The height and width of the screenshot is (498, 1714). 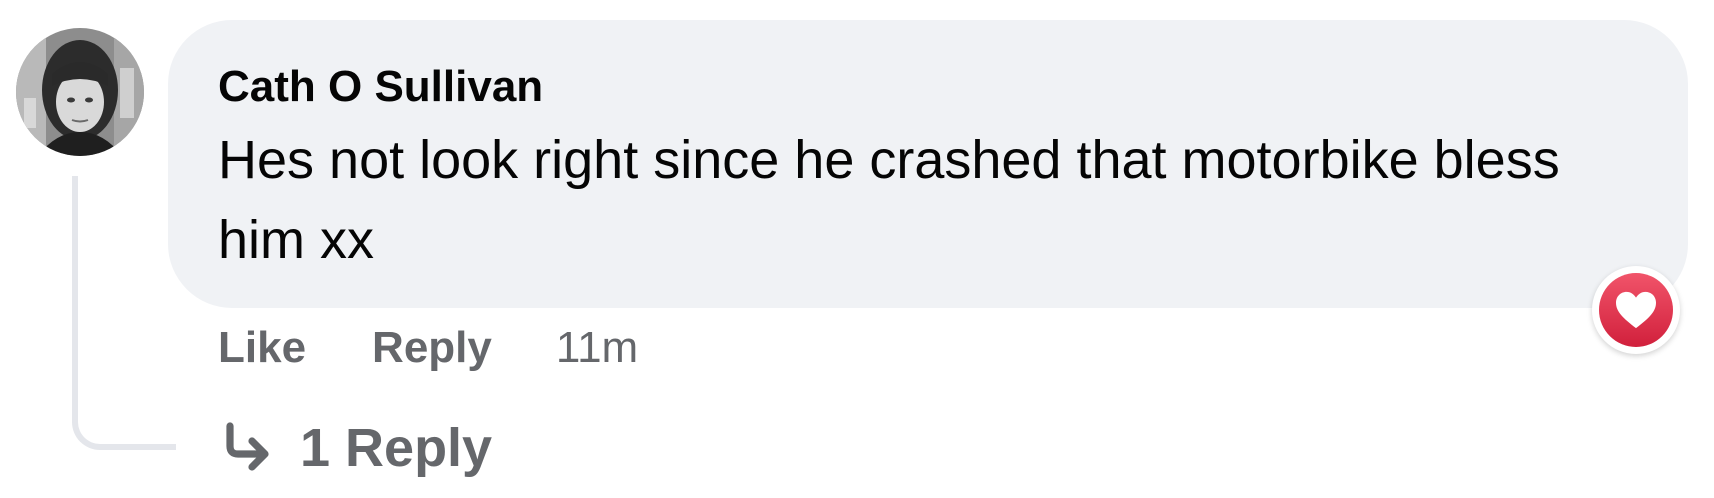 I want to click on avatar-image, so click(x=80, y=92).